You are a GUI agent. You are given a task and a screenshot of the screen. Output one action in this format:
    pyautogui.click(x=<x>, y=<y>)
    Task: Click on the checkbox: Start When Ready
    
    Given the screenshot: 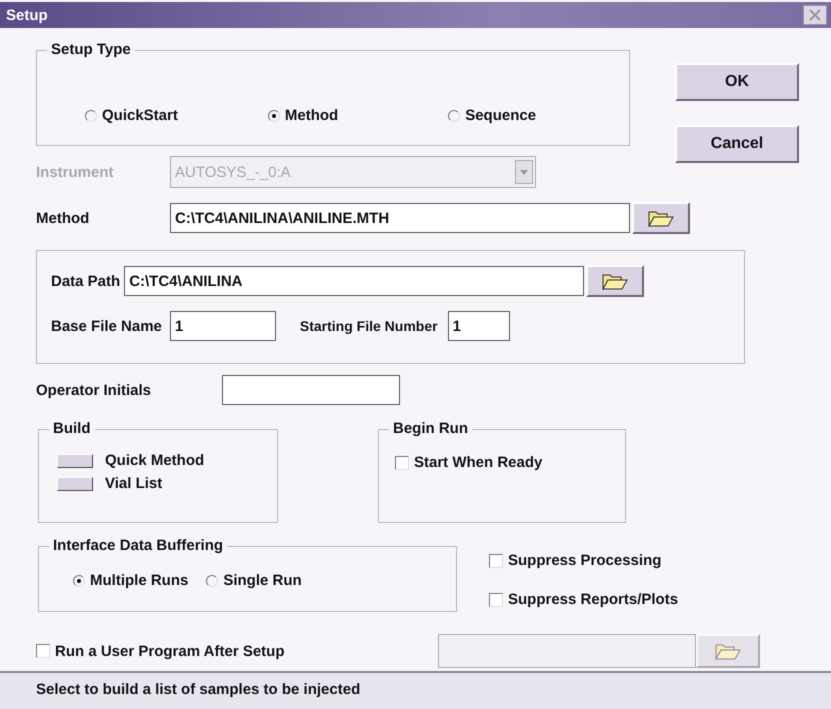 What is the action you would take?
    pyautogui.click(x=468, y=462)
    